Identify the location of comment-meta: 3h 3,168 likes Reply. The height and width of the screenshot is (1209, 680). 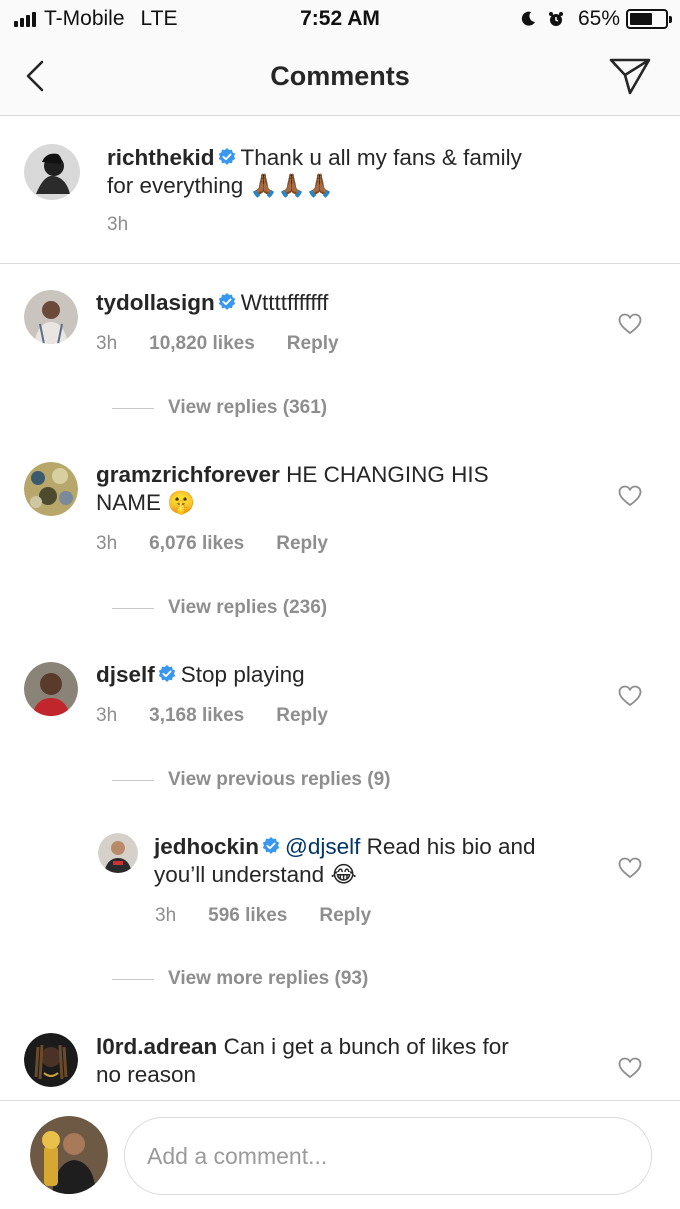
(228, 716).